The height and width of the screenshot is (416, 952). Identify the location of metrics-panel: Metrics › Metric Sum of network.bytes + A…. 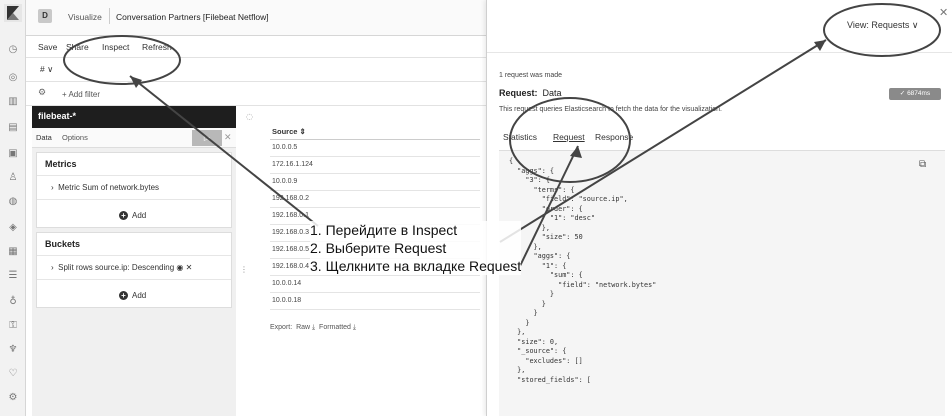
(134, 190).